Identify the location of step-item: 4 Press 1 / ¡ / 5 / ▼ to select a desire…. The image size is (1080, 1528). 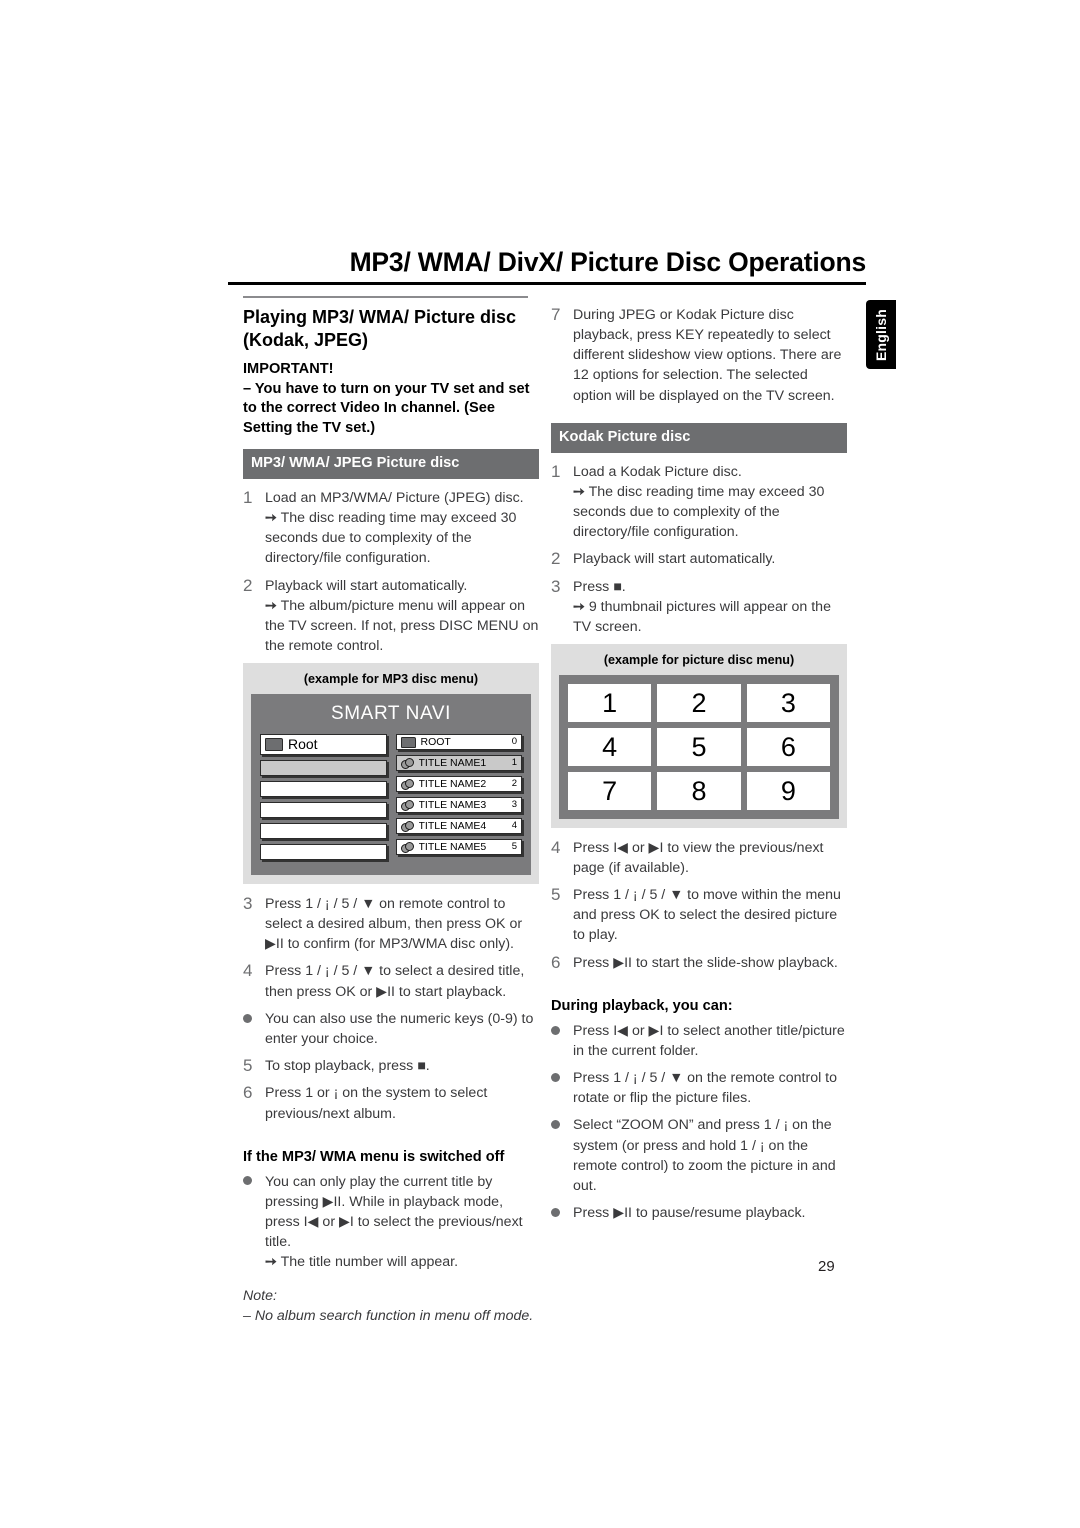
(391, 981).